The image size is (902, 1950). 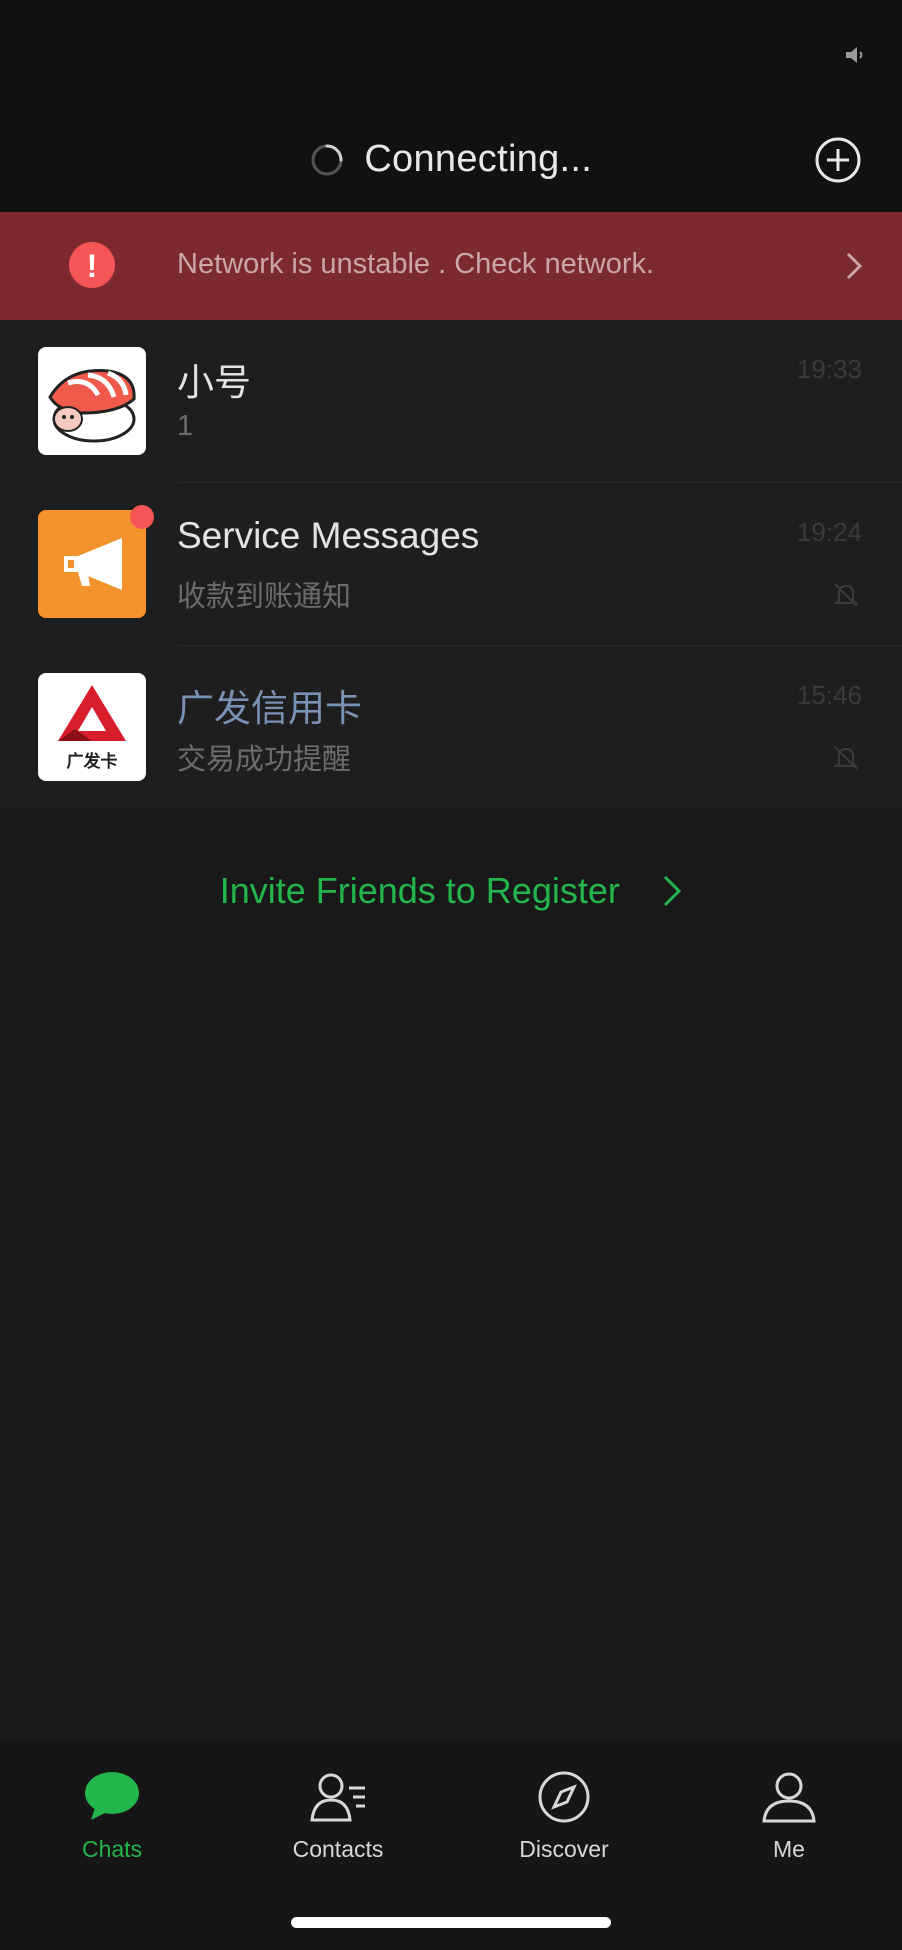 I want to click on tab-label: Contacts, so click(x=338, y=1849).